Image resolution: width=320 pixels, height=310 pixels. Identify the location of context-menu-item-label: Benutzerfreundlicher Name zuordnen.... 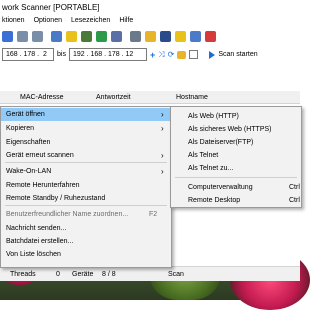
(67, 214).